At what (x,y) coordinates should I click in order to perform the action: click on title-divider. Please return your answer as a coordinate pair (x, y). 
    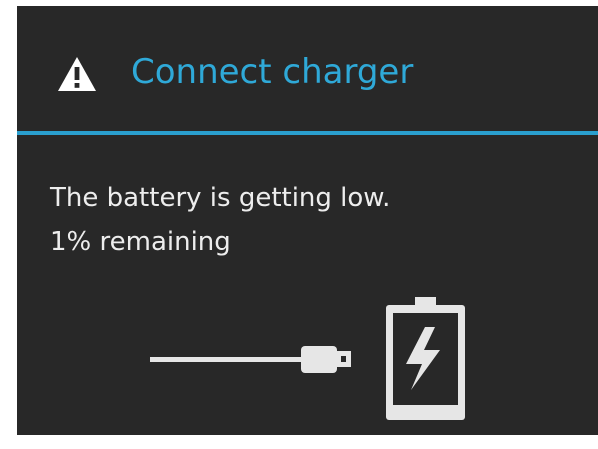
    Looking at the image, I should click on (307, 133).